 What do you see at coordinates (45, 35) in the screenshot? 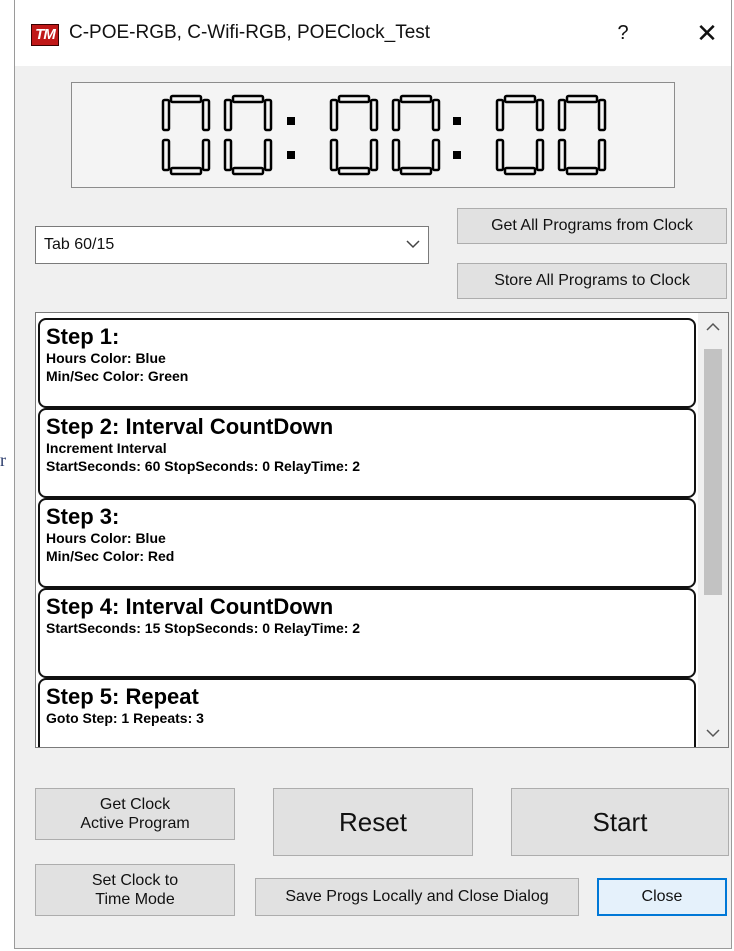
I see `app-logo: TM` at bounding box center [45, 35].